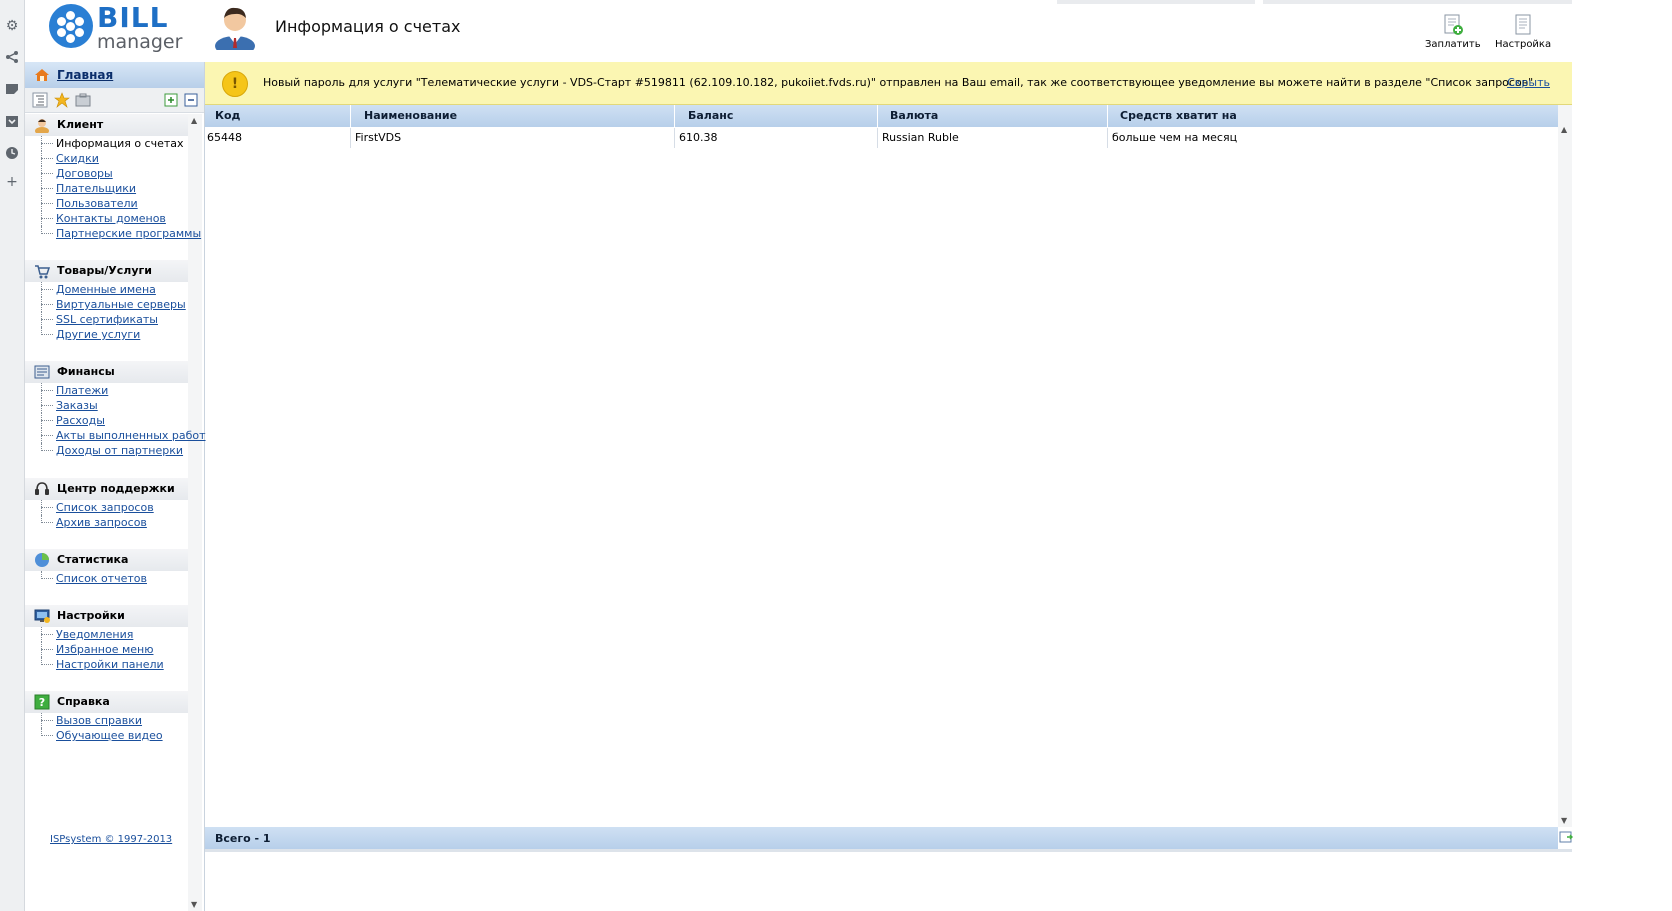  I want to click on table-scrollbar: ▲ ▼, so click(1565, 466).